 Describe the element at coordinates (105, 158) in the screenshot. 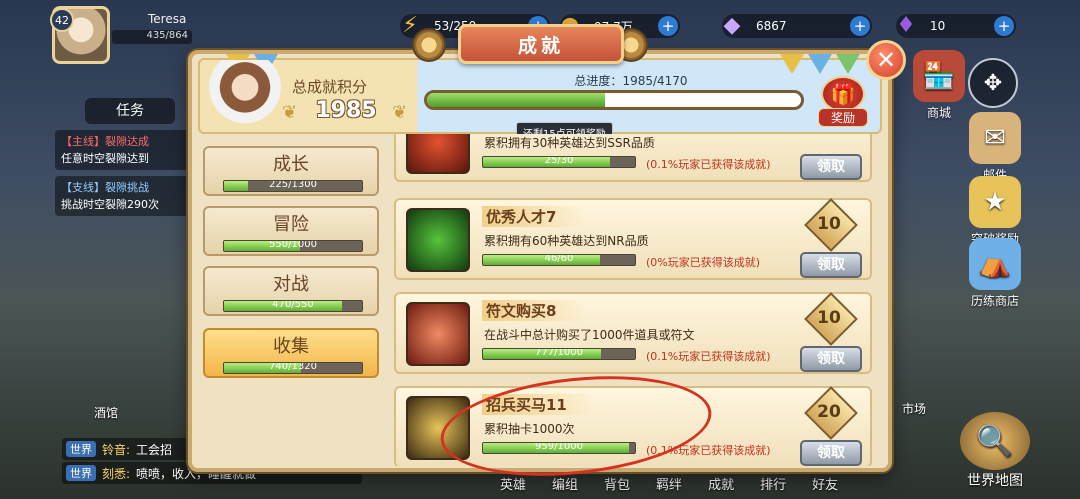

I see `main-quest-desc: 任意时空裂隙达到` at that location.